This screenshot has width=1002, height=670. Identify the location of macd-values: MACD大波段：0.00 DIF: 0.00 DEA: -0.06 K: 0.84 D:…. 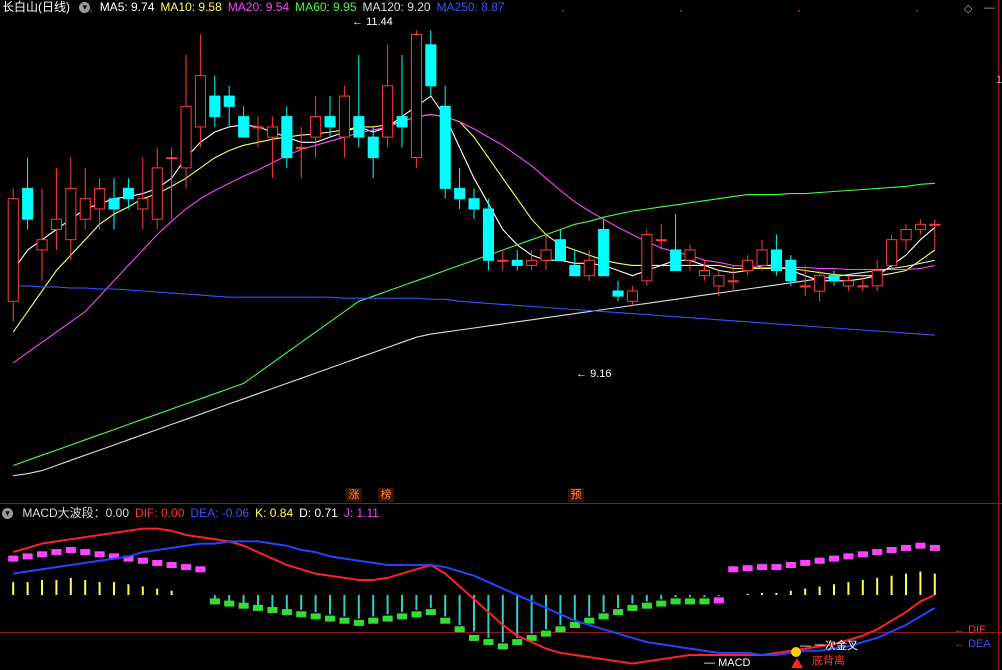
(203, 513).